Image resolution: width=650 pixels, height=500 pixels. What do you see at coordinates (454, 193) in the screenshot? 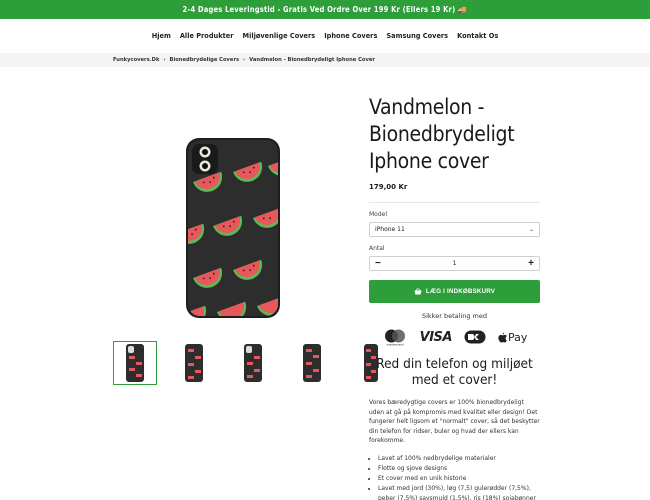
I see `product-price: 179,00 Kr` at bounding box center [454, 193].